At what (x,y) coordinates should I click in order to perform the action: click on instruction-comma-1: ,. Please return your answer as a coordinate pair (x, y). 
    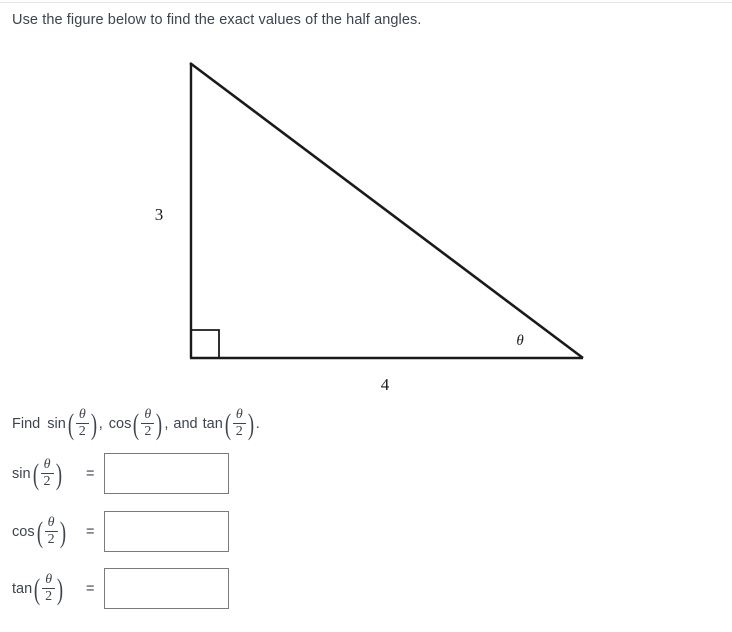
    Looking at the image, I should click on (100, 423).